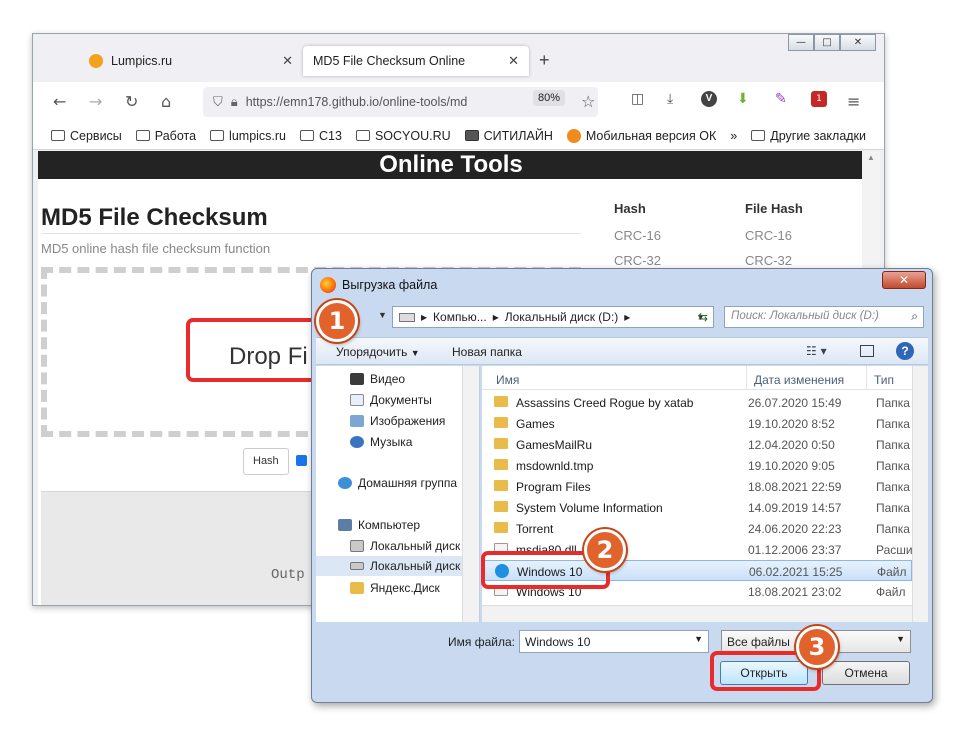  Describe the element at coordinates (709, 99) in the screenshot. I see `vpn-extension-icon: V` at that location.